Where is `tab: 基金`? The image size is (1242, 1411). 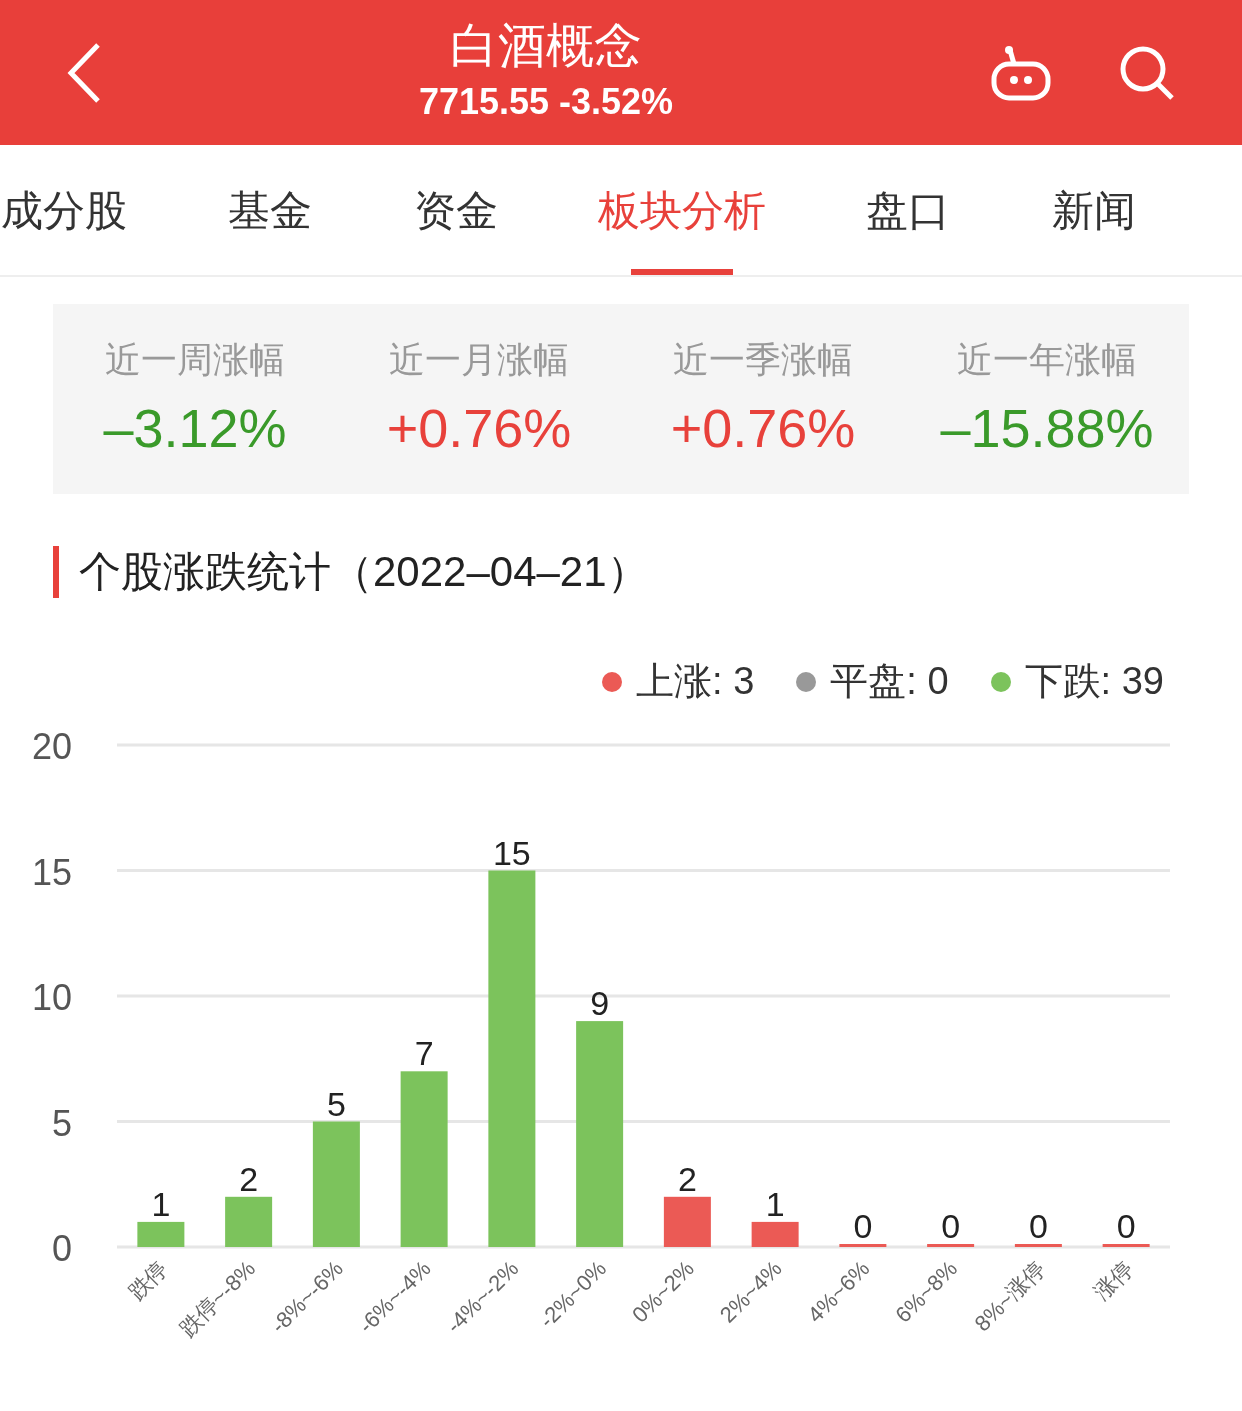 tab: 基金 is located at coordinates (270, 210).